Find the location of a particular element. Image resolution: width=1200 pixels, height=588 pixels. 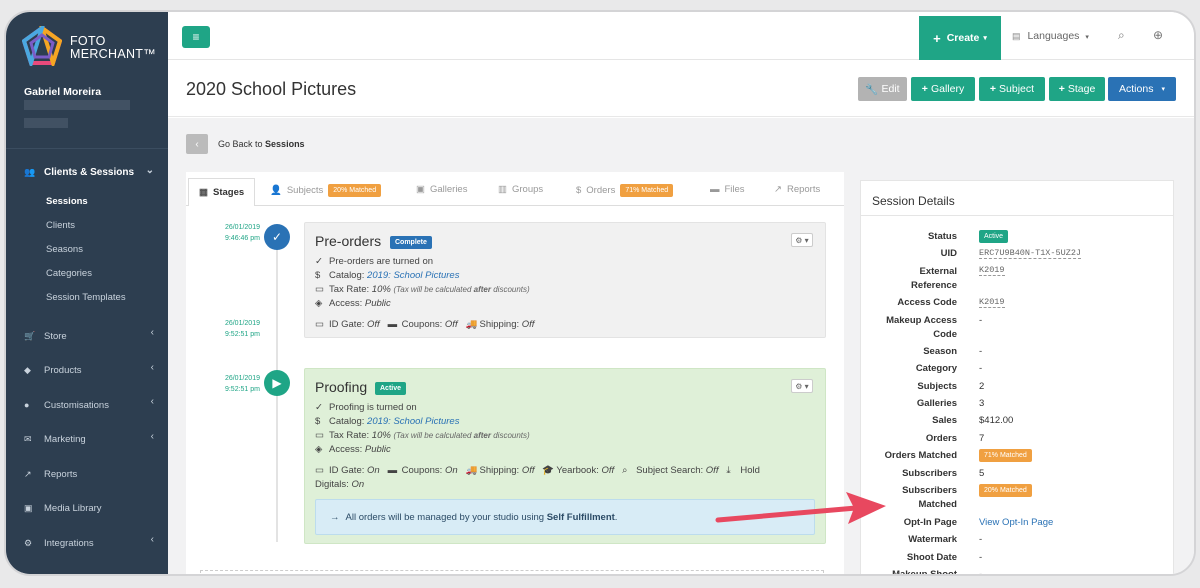

sidebar-item-store: 🛒 Store ‹ is located at coordinates (87, 336).